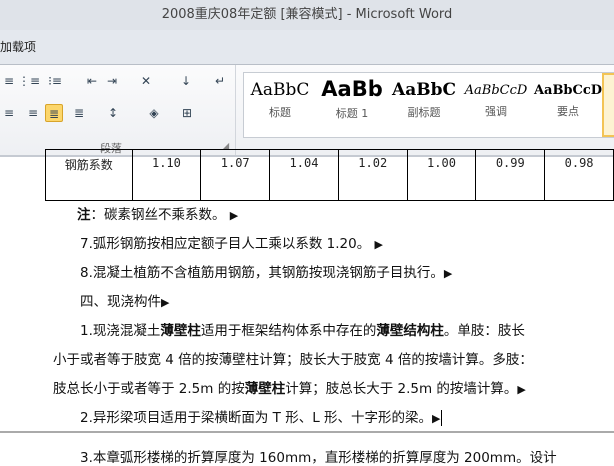  Describe the element at coordinates (33, 113) in the screenshot. I see `align-right-icon: ≡` at that location.